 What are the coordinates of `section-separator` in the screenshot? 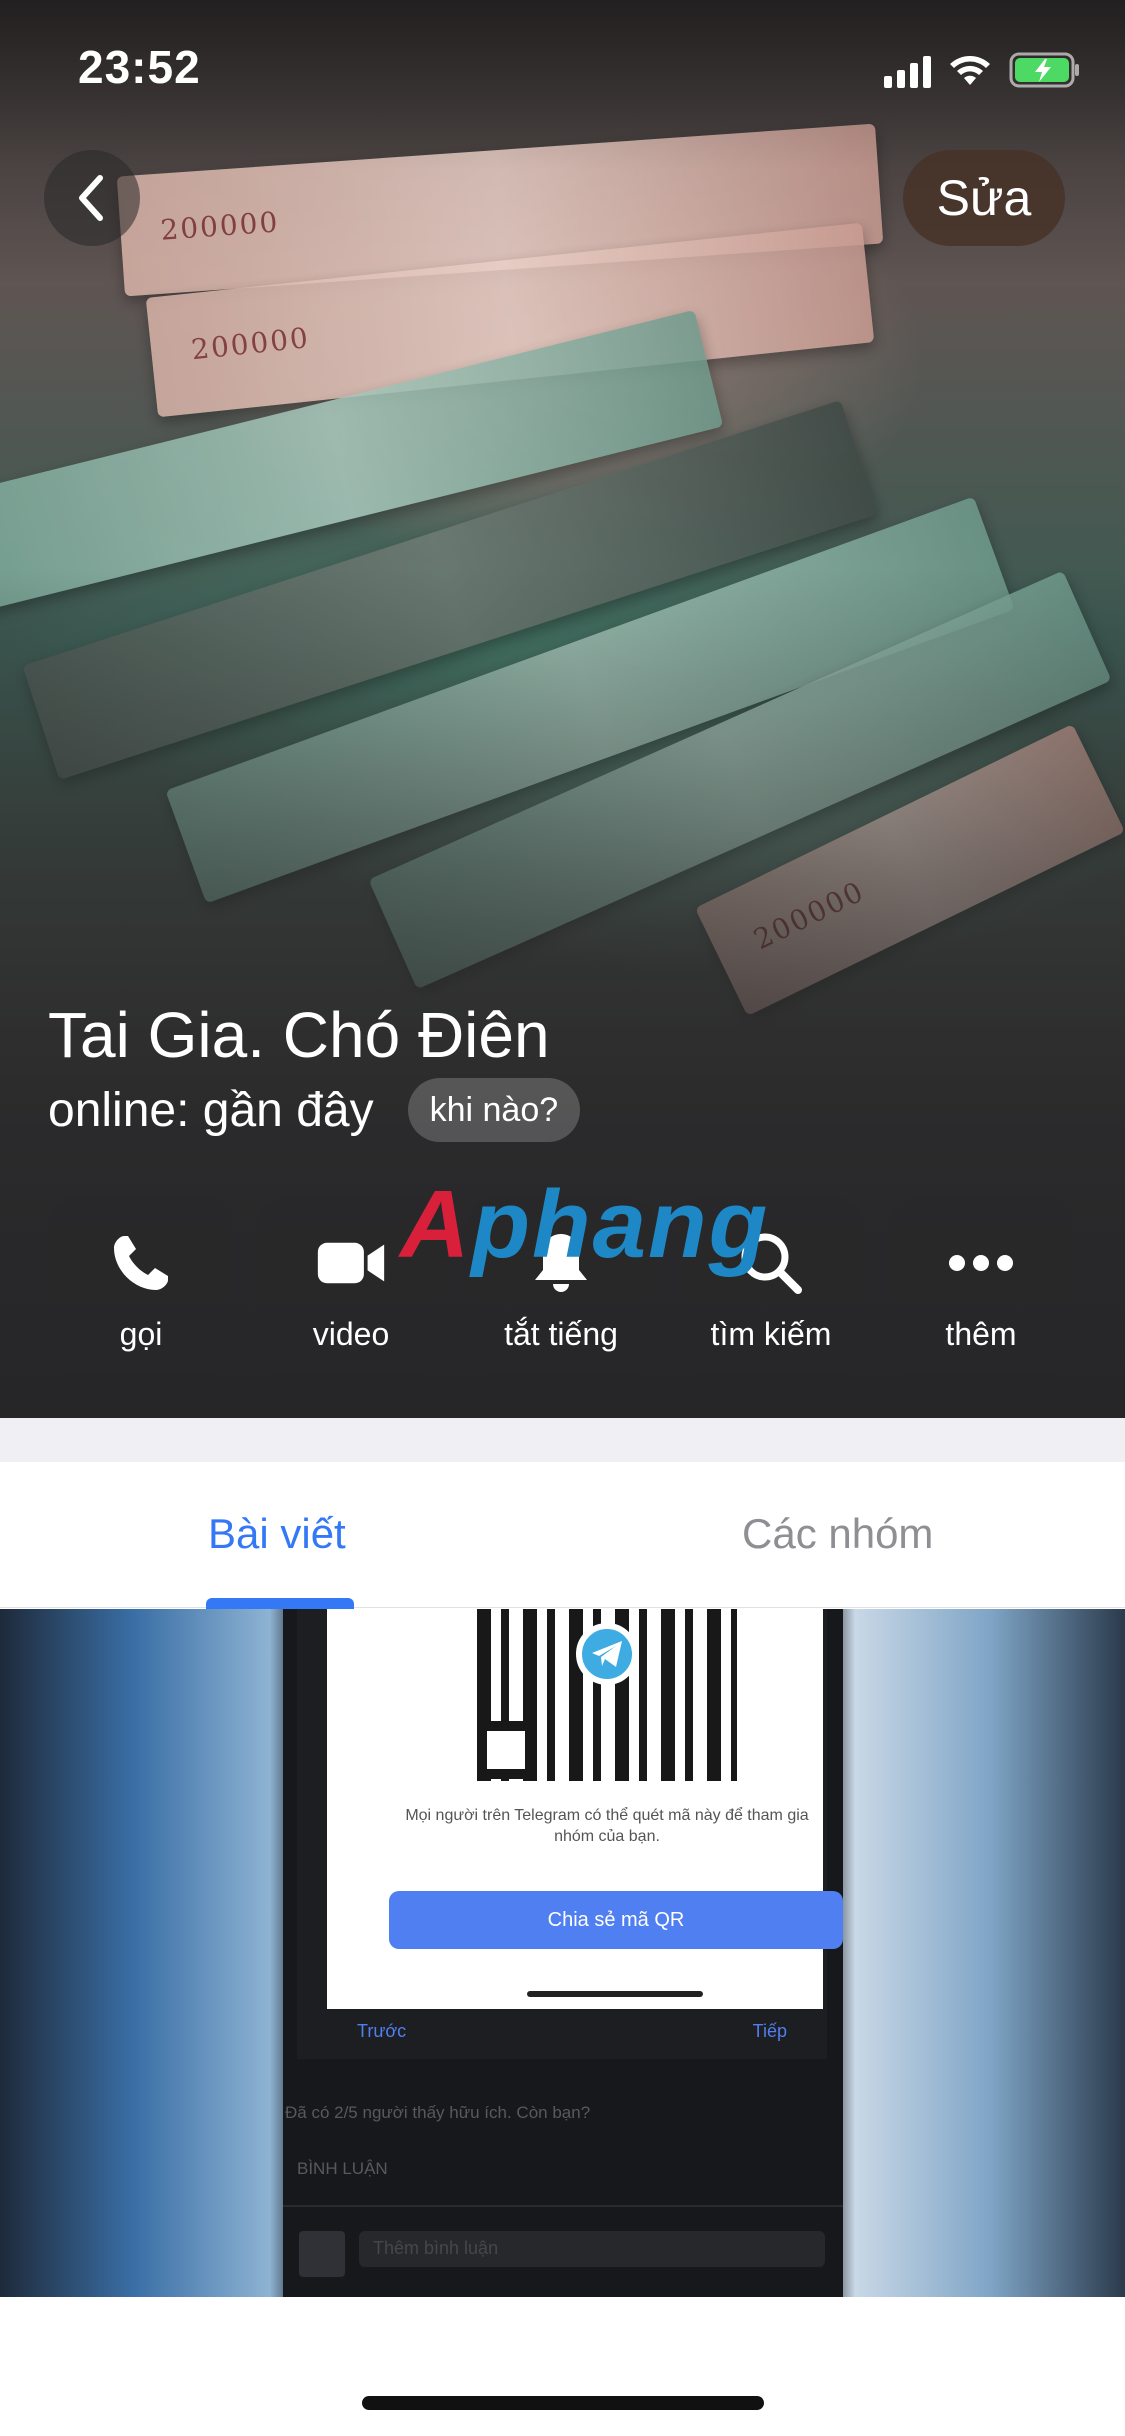 It's located at (562, 1440).